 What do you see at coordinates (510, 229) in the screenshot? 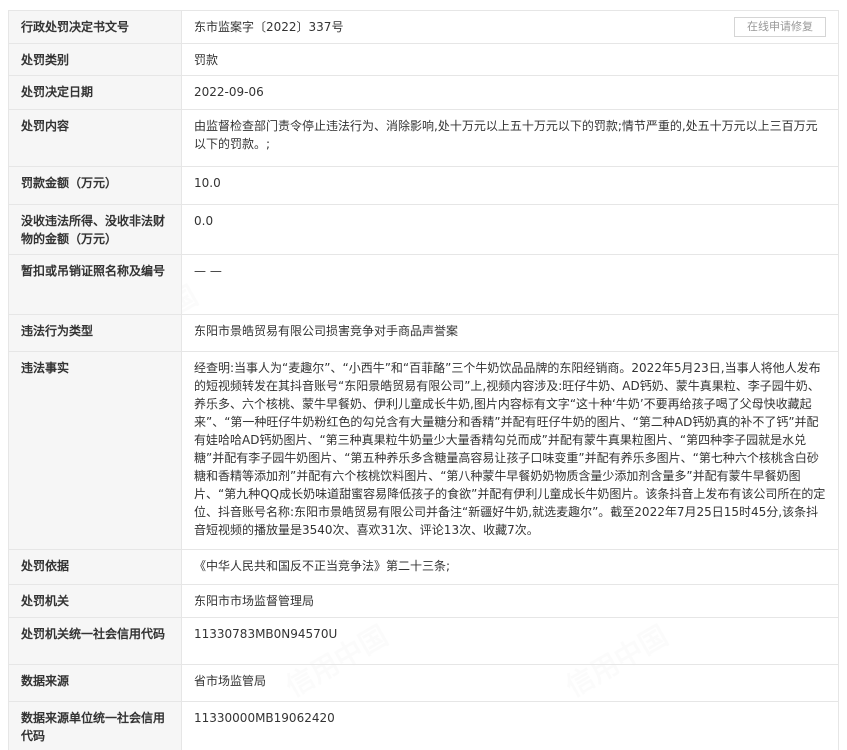
I see `row-value: 0.0` at bounding box center [510, 229].